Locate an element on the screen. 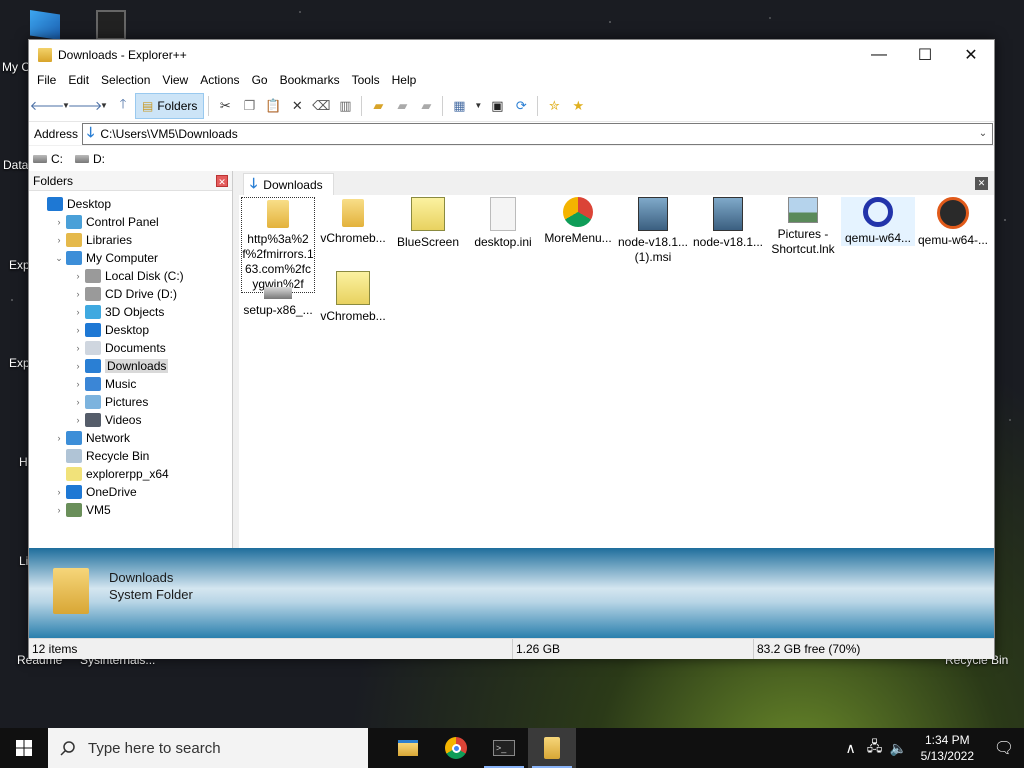  menu-go: Go is located at coordinates (260, 80).